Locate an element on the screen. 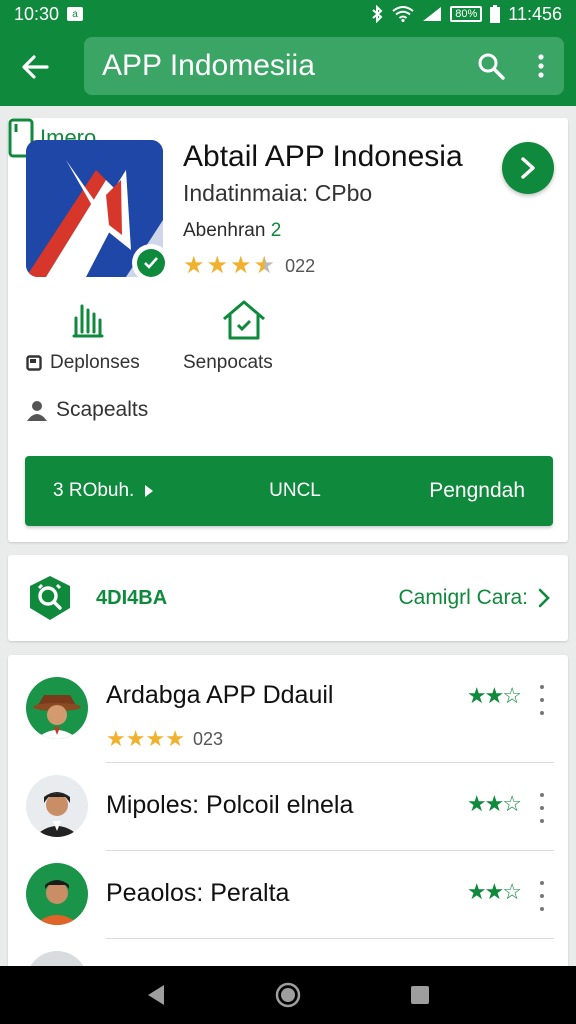 This screenshot has width=576, height=1024. action-bar: 3 RObuh. UNCL Pengndah is located at coordinates (289, 491).